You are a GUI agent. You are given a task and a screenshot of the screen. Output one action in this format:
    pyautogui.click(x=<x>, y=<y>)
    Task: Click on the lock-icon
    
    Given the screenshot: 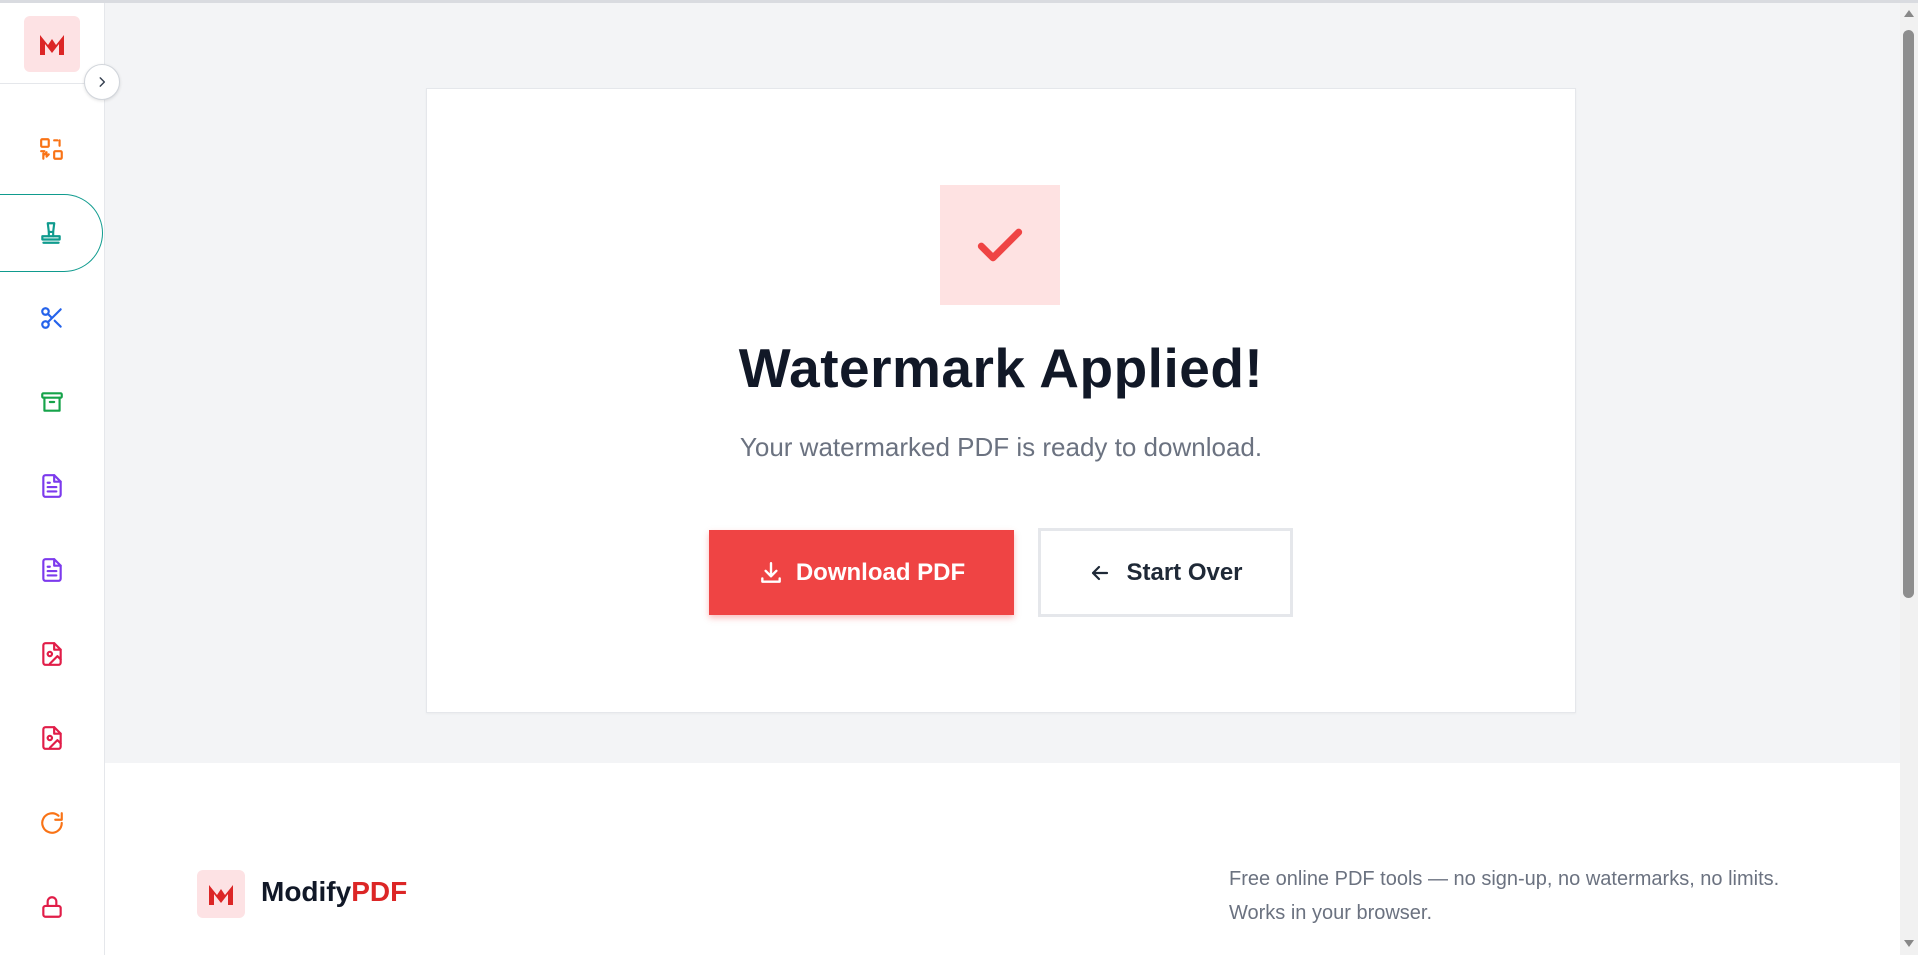 What is the action you would take?
    pyautogui.click(x=52, y=907)
    